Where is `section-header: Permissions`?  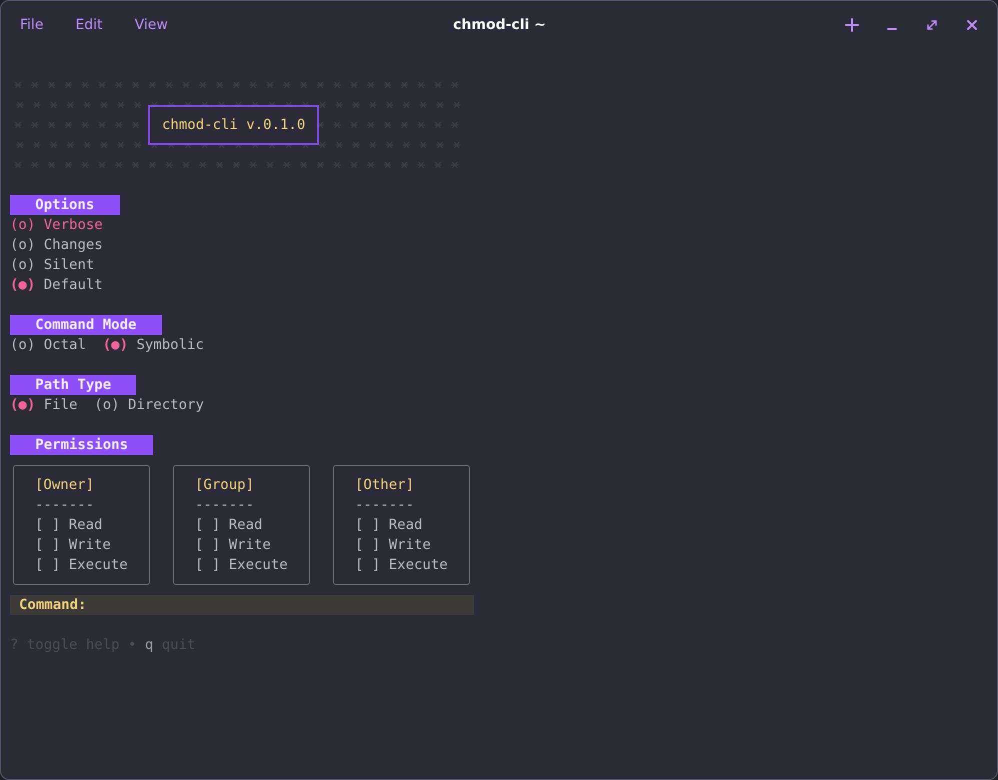 section-header: Permissions is located at coordinates (82, 445).